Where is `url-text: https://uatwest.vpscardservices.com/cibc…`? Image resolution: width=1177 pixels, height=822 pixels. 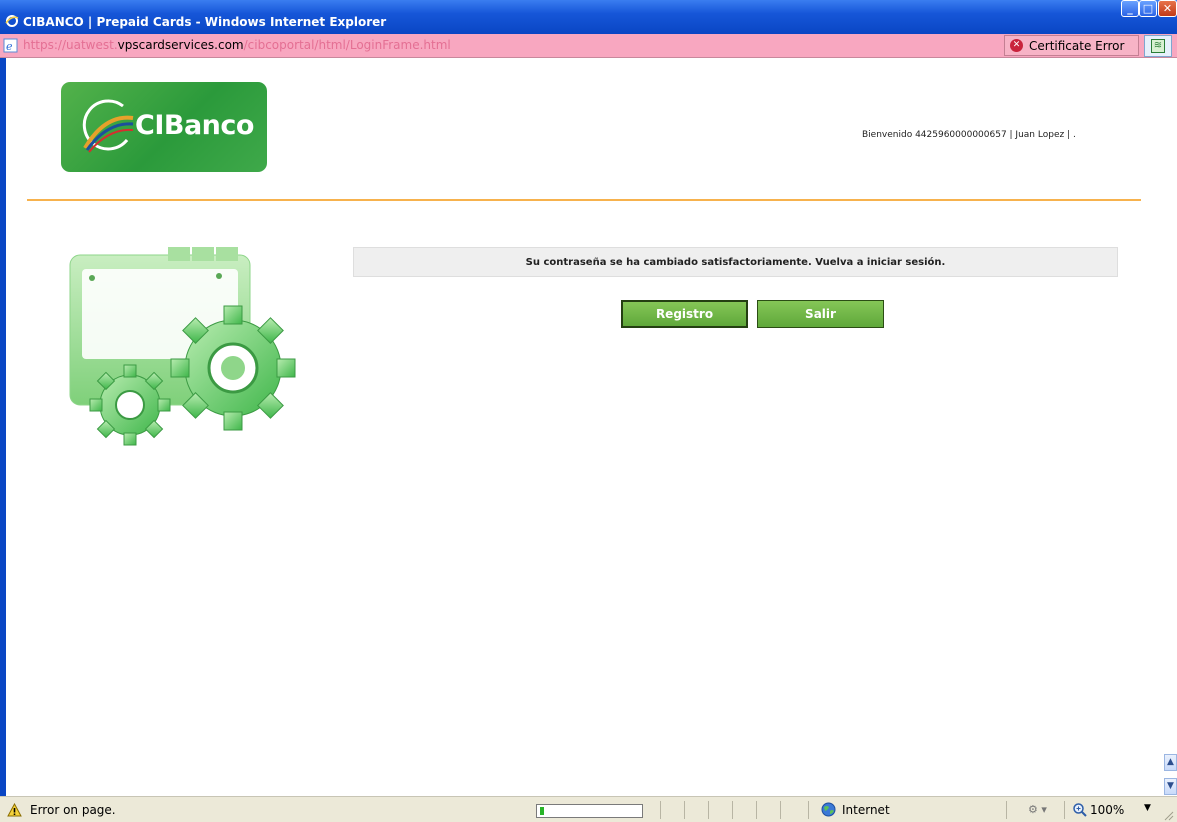
url-text: https://uatwest.vpscardservices.com/cibc… is located at coordinates (237, 45).